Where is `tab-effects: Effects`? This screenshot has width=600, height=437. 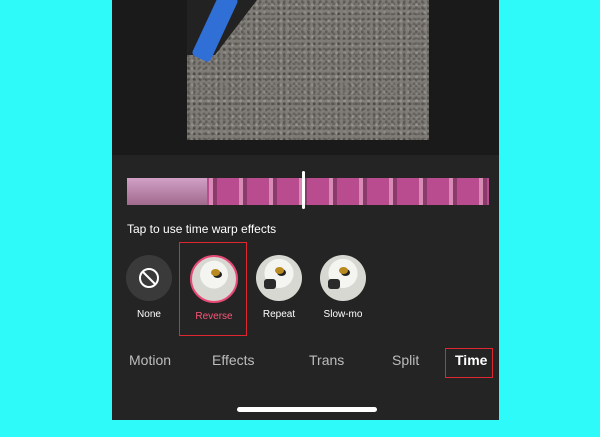
tab-effects: Effects is located at coordinates (233, 360).